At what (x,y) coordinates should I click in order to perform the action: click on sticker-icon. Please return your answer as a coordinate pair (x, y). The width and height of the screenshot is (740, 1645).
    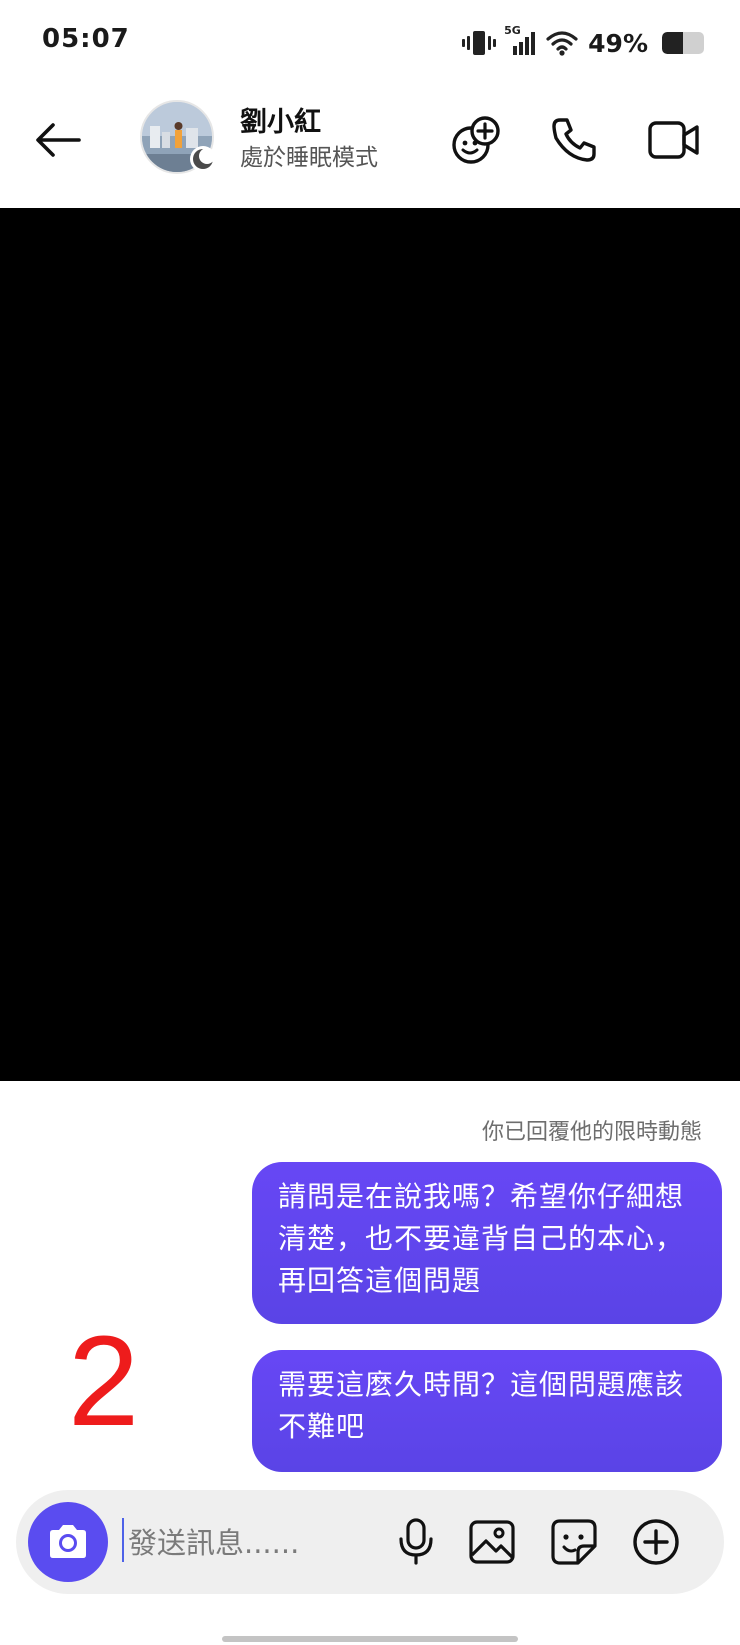
    Looking at the image, I should click on (574, 1542).